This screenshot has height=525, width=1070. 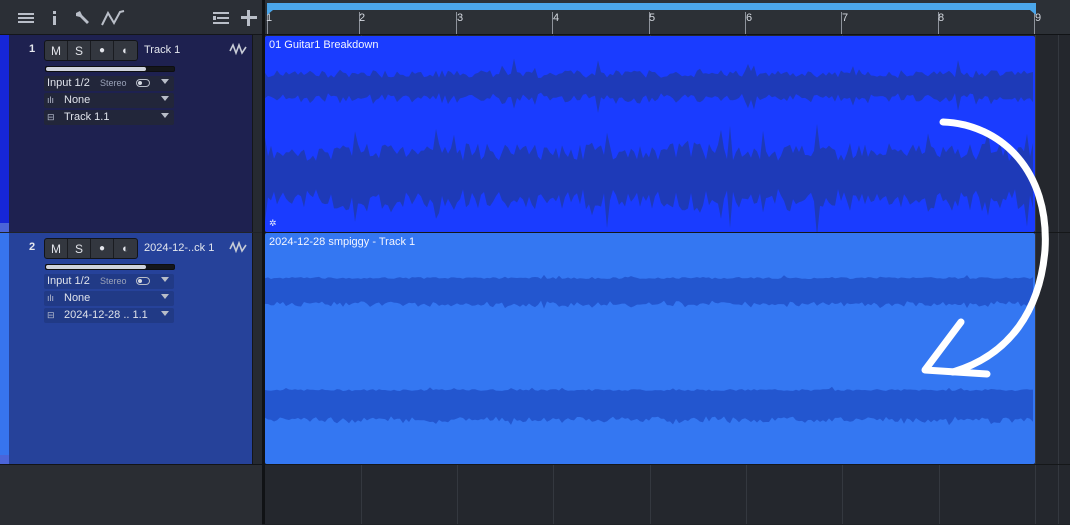 I want to click on track-number: 1, so click(x=32, y=49).